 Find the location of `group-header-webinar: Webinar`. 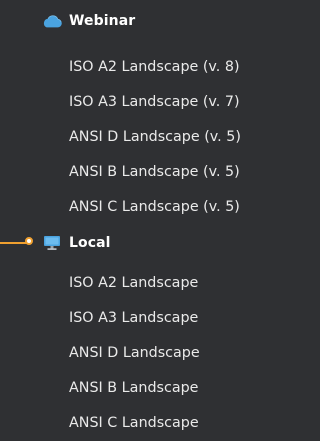

group-header-webinar: Webinar is located at coordinates (141, 21).